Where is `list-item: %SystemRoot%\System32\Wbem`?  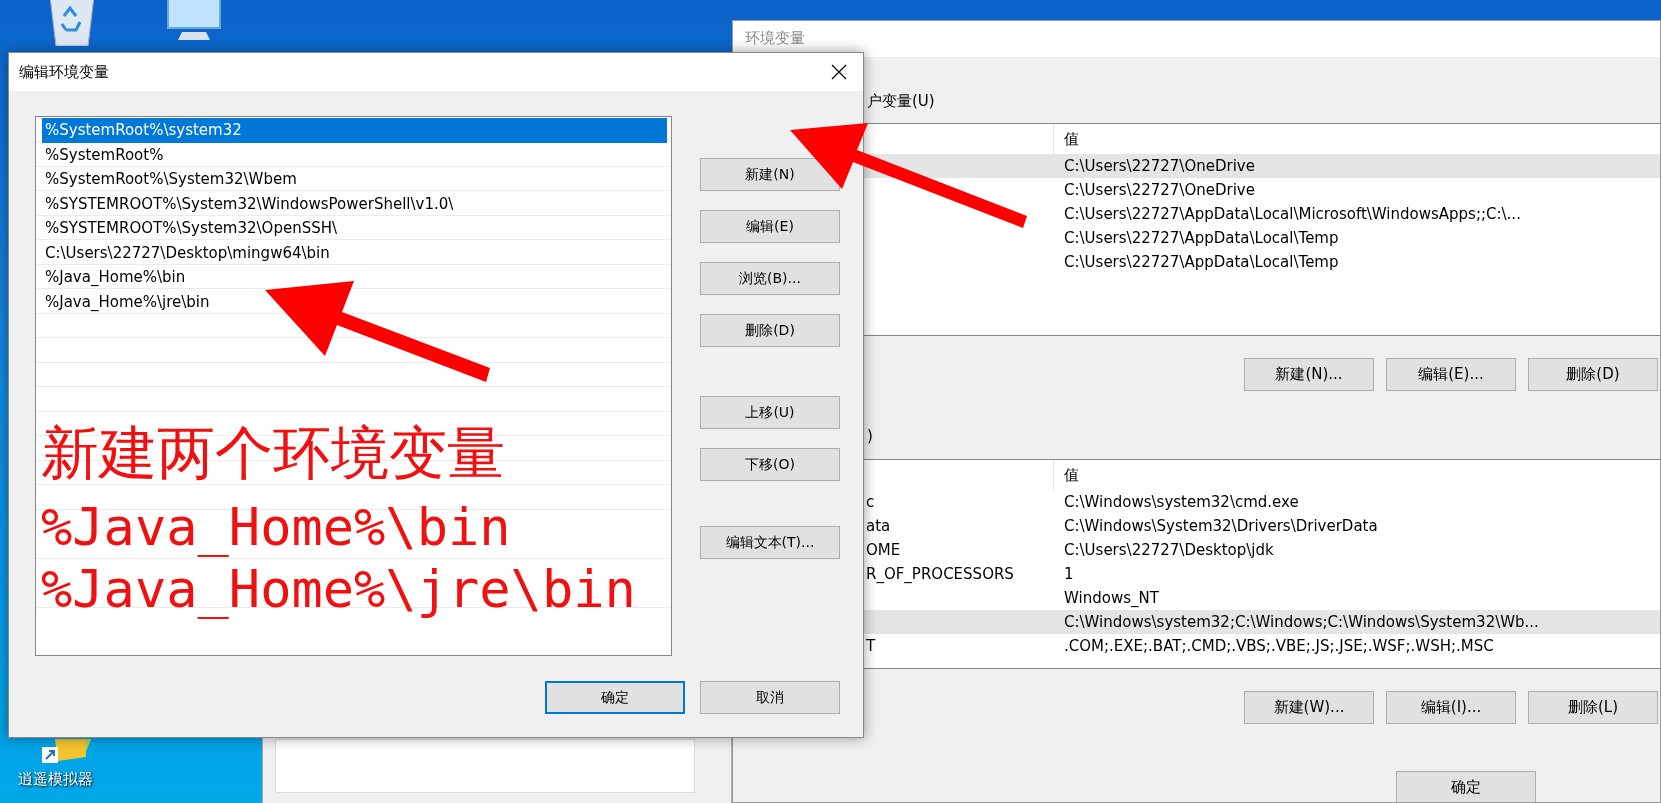 list-item: %SystemRoot%\System32\Wbem is located at coordinates (354, 179).